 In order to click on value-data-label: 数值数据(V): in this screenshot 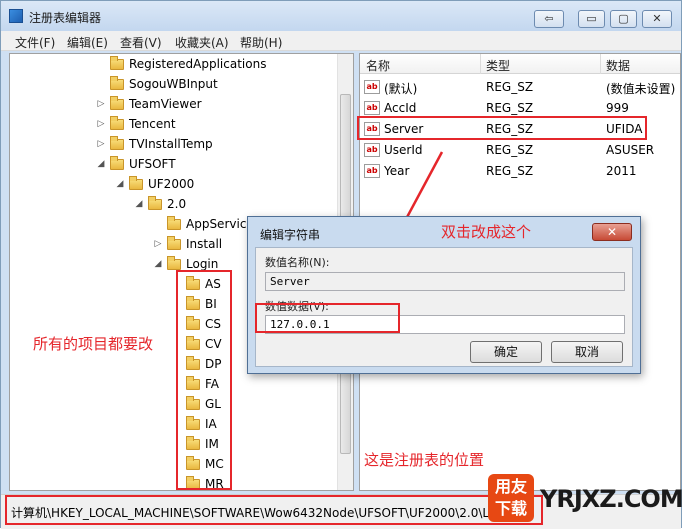, I will do `click(297, 306)`.